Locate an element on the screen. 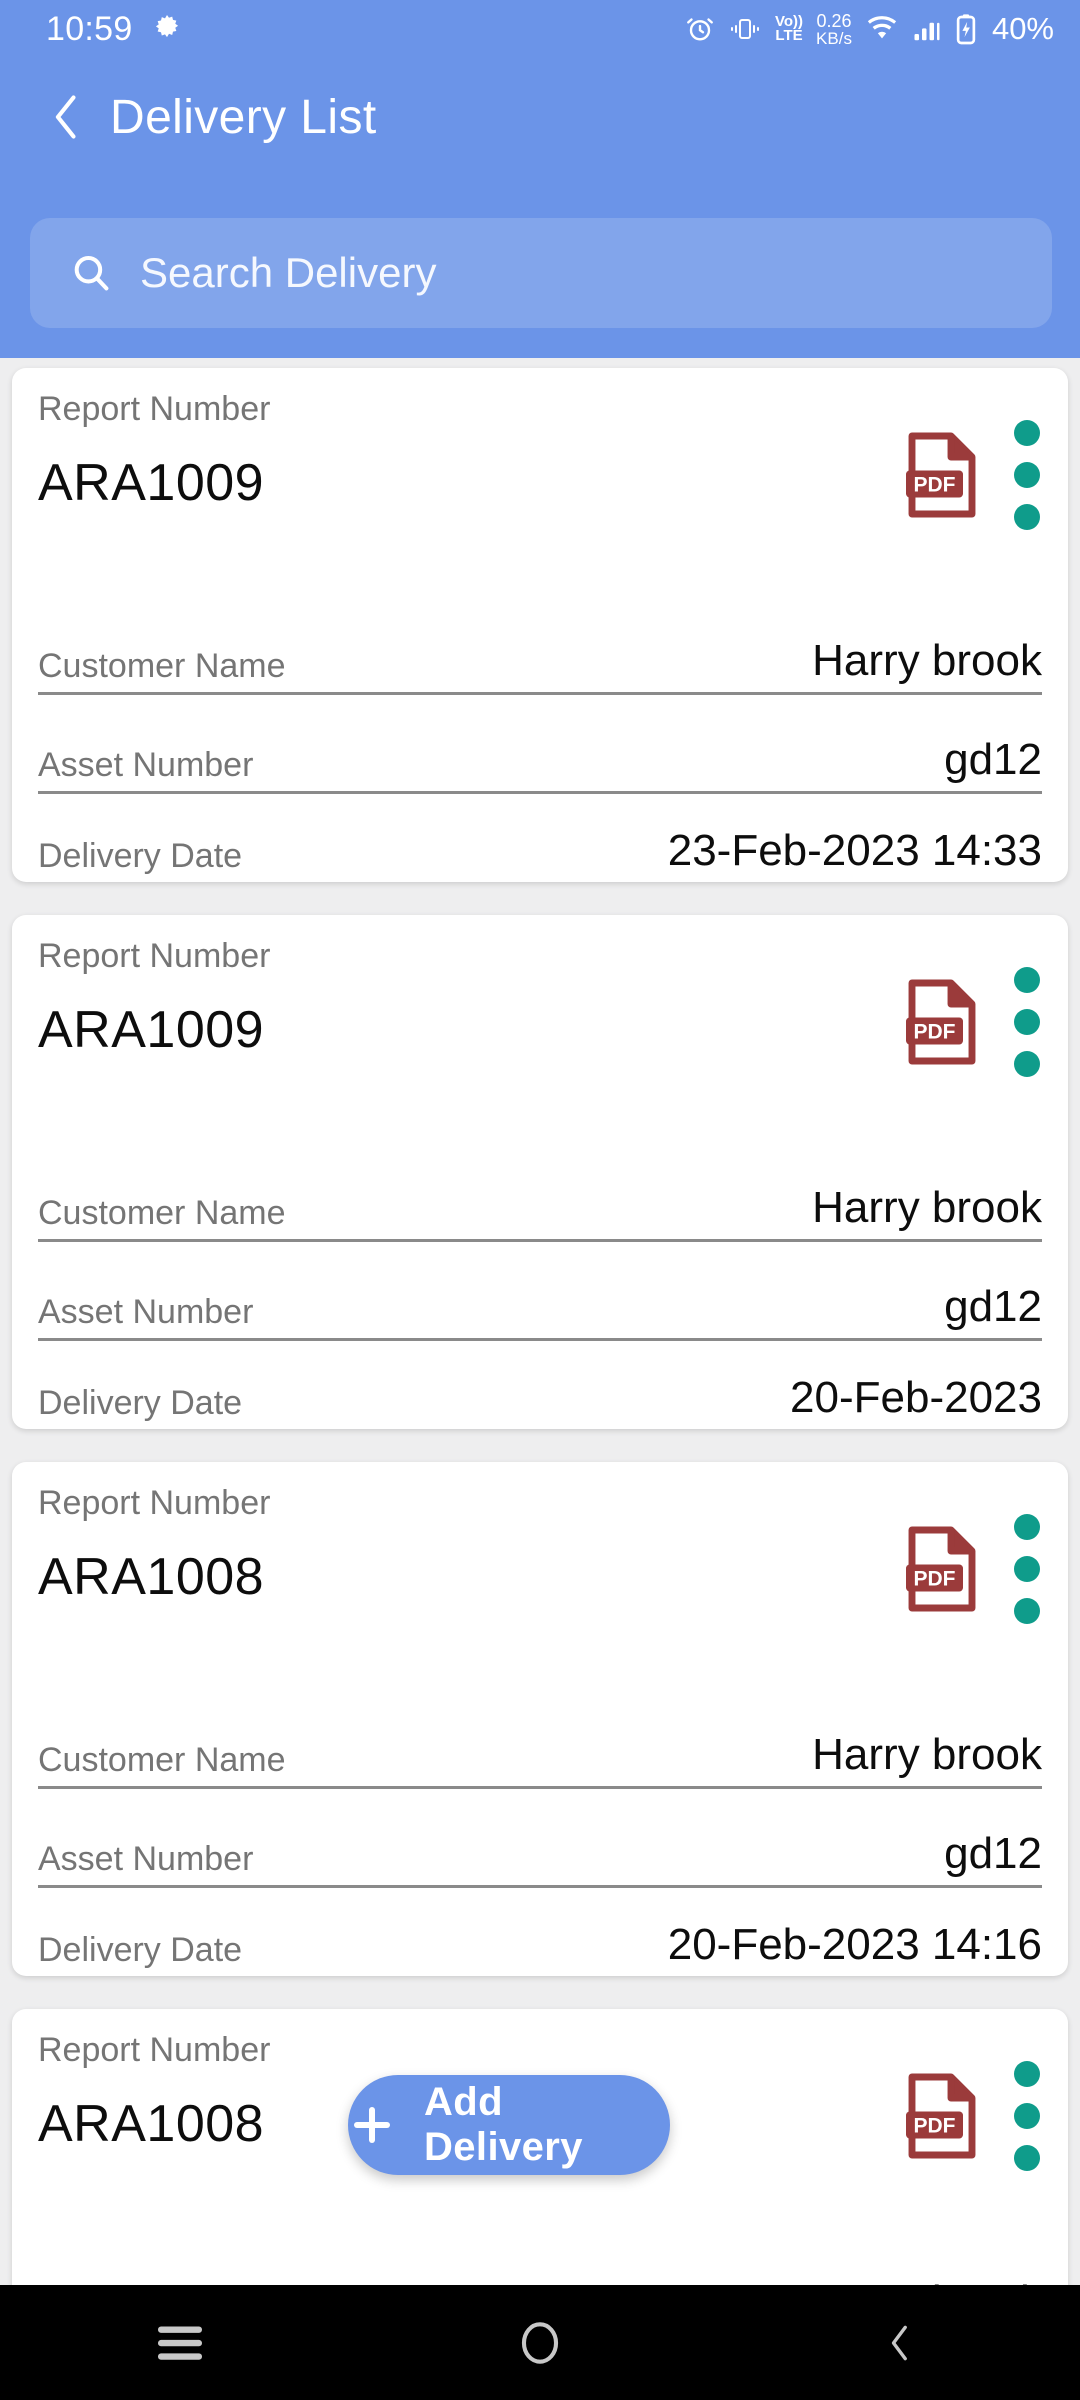 This screenshot has width=1080, height=2400. status-bar-clock: 10:59 is located at coordinates (89, 28).